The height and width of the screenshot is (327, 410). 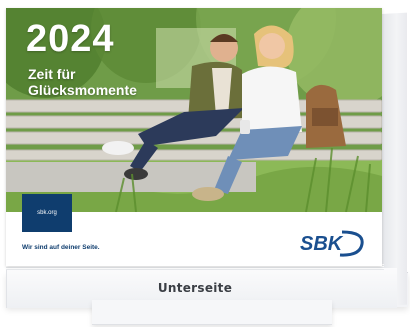 What do you see at coordinates (322, 244) in the screenshot?
I see `svg-text: SBK` at bounding box center [322, 244].